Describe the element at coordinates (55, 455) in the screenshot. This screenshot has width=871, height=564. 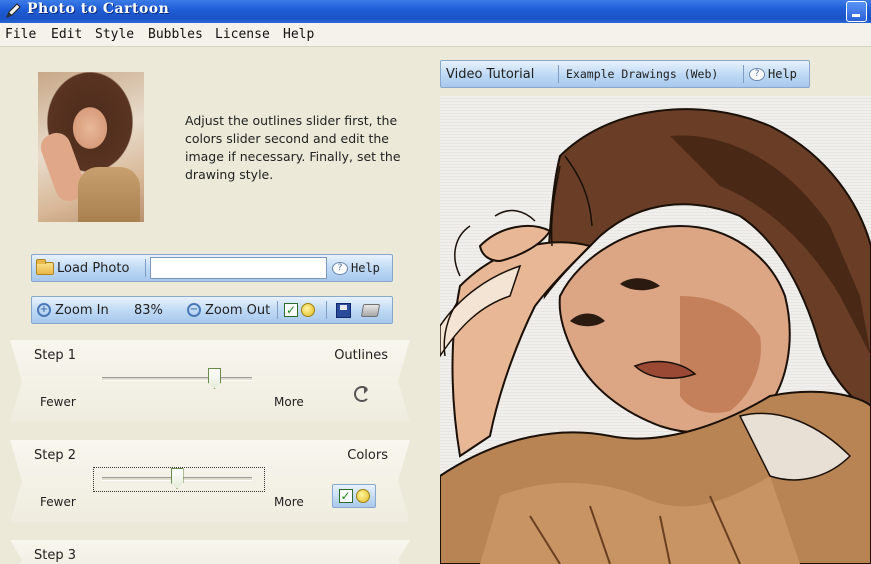
I see `step-2-label: Step 2` at that location.